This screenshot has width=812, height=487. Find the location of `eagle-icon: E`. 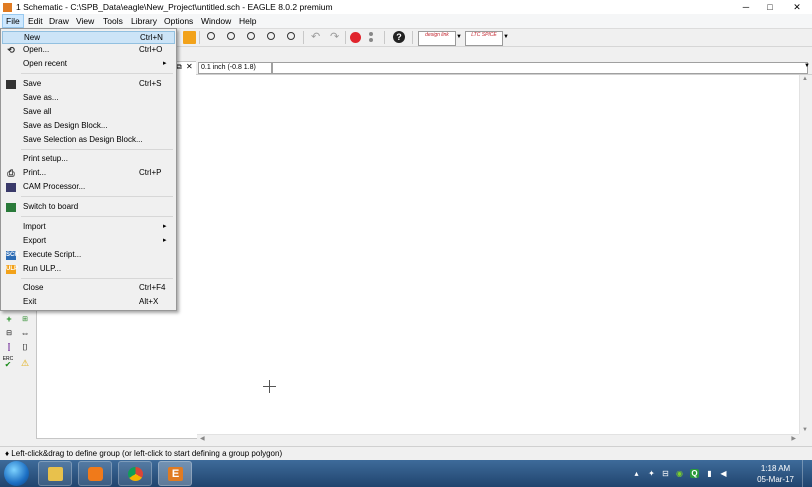

eagle-icon: E is located at coordinates (175, 474).